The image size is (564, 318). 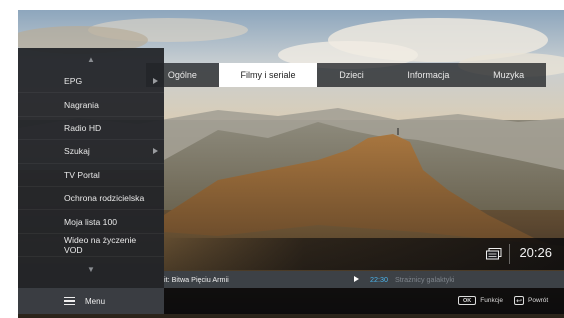 I want to click on next-program-time: 22:30, so click(x=379, y=279).